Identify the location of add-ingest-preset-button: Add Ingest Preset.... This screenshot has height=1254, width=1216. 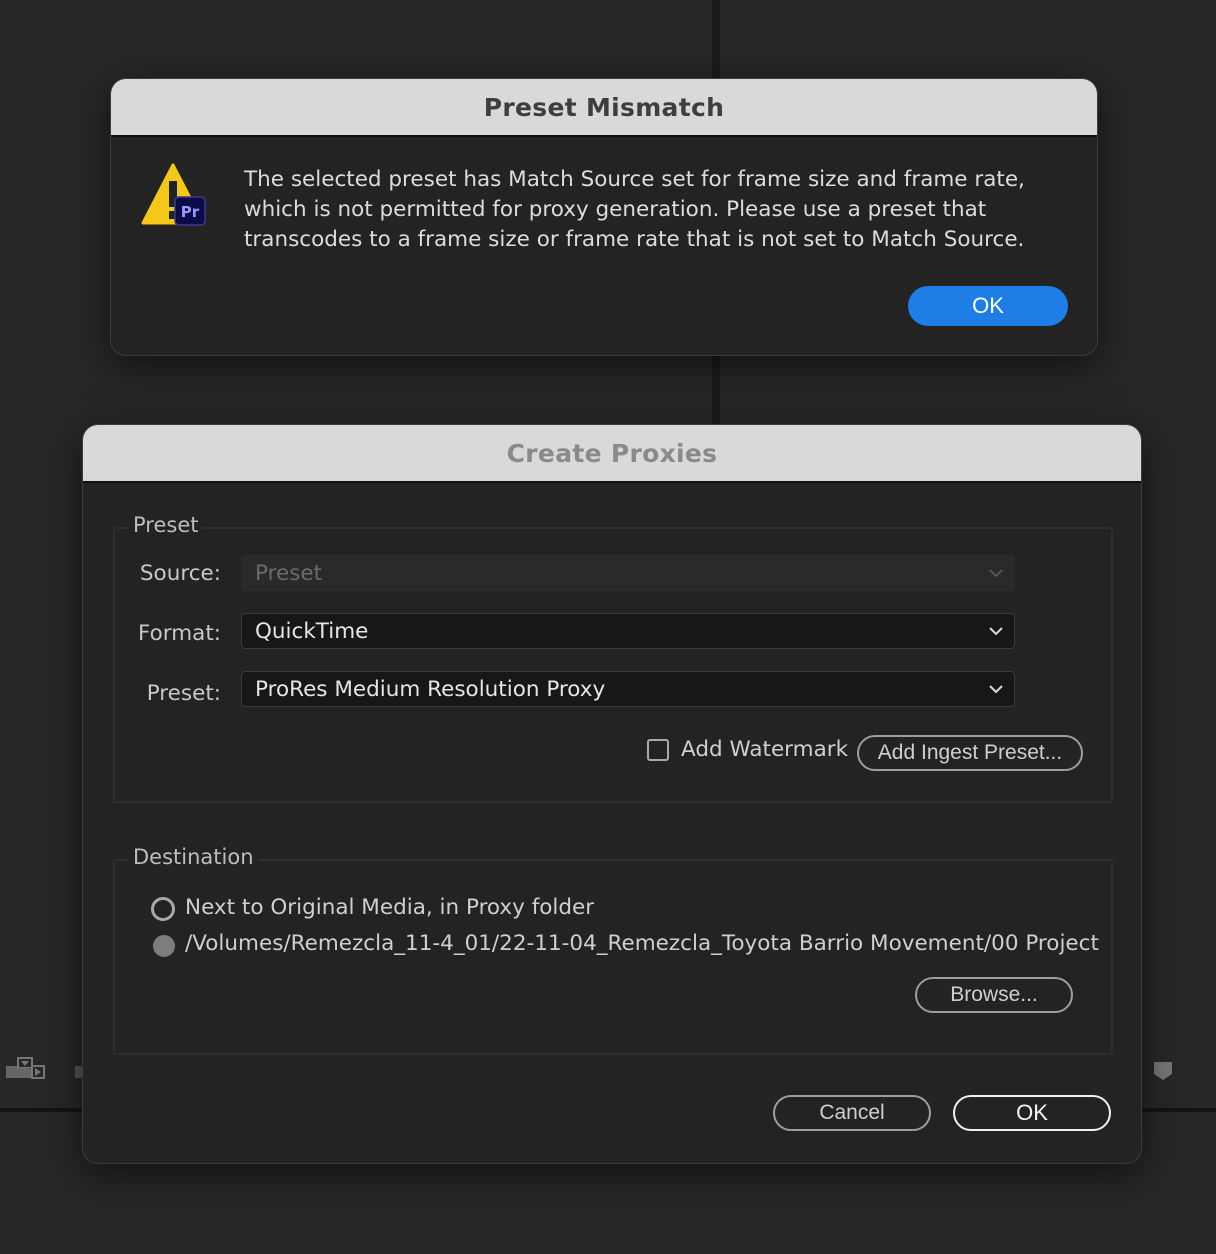
(970, 753).